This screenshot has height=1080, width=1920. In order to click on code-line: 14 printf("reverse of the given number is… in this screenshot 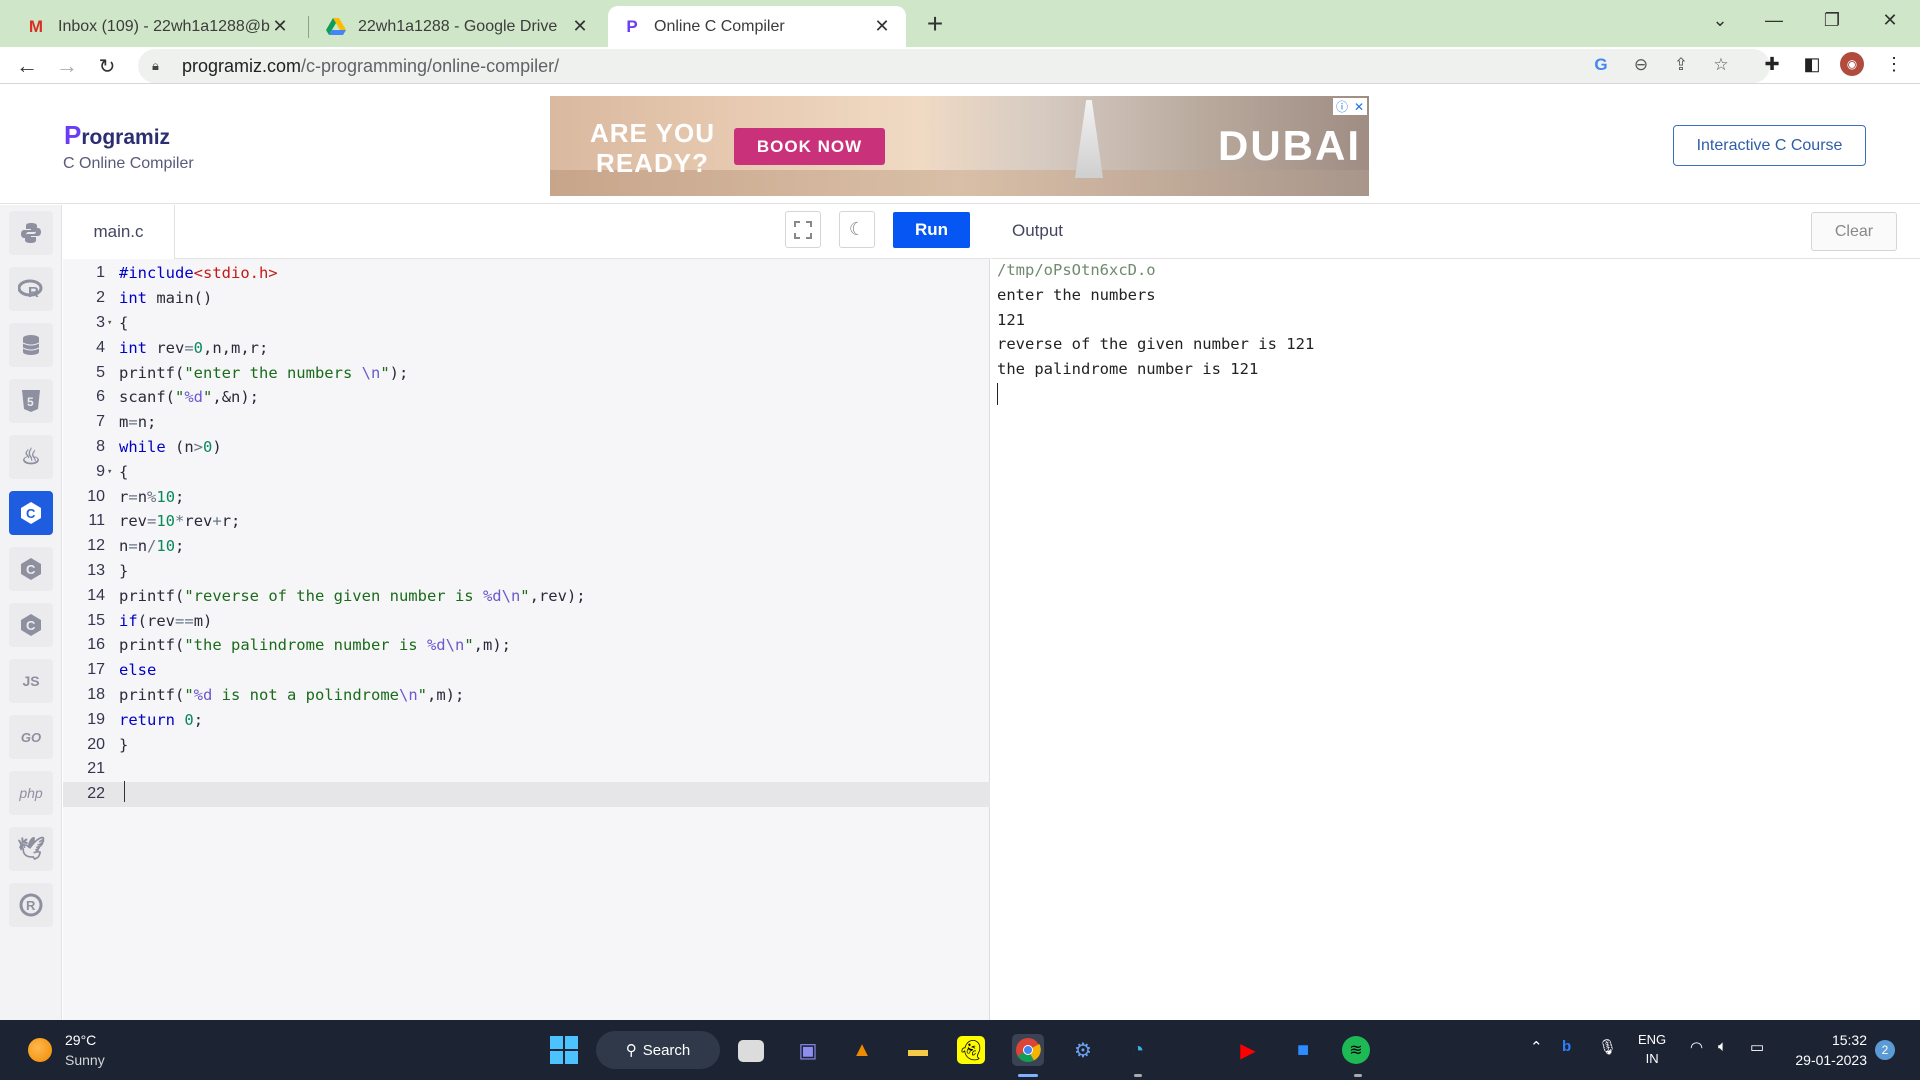, I will do `click(526, 595)`.